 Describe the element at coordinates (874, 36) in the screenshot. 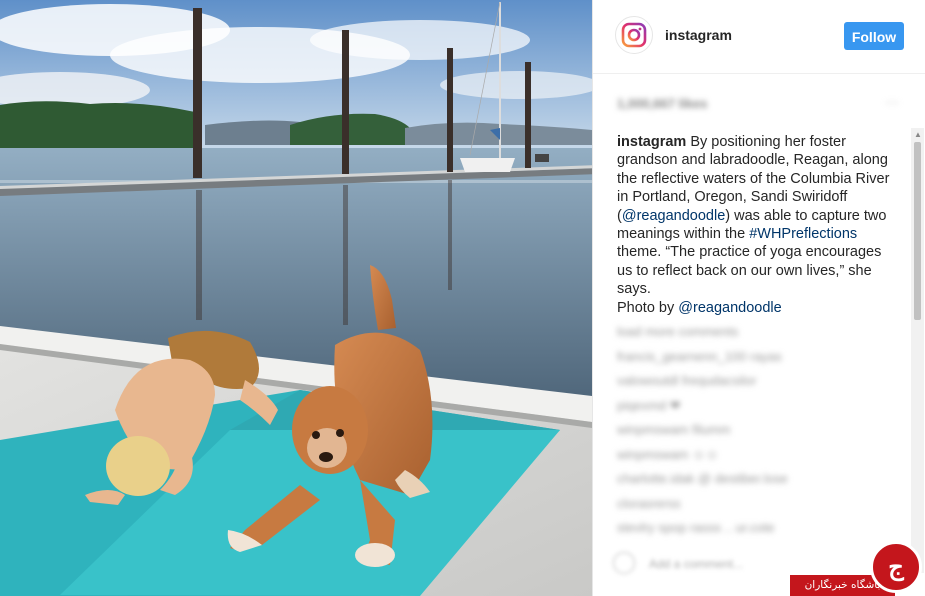

I see `follow-button: Follow` at that location.